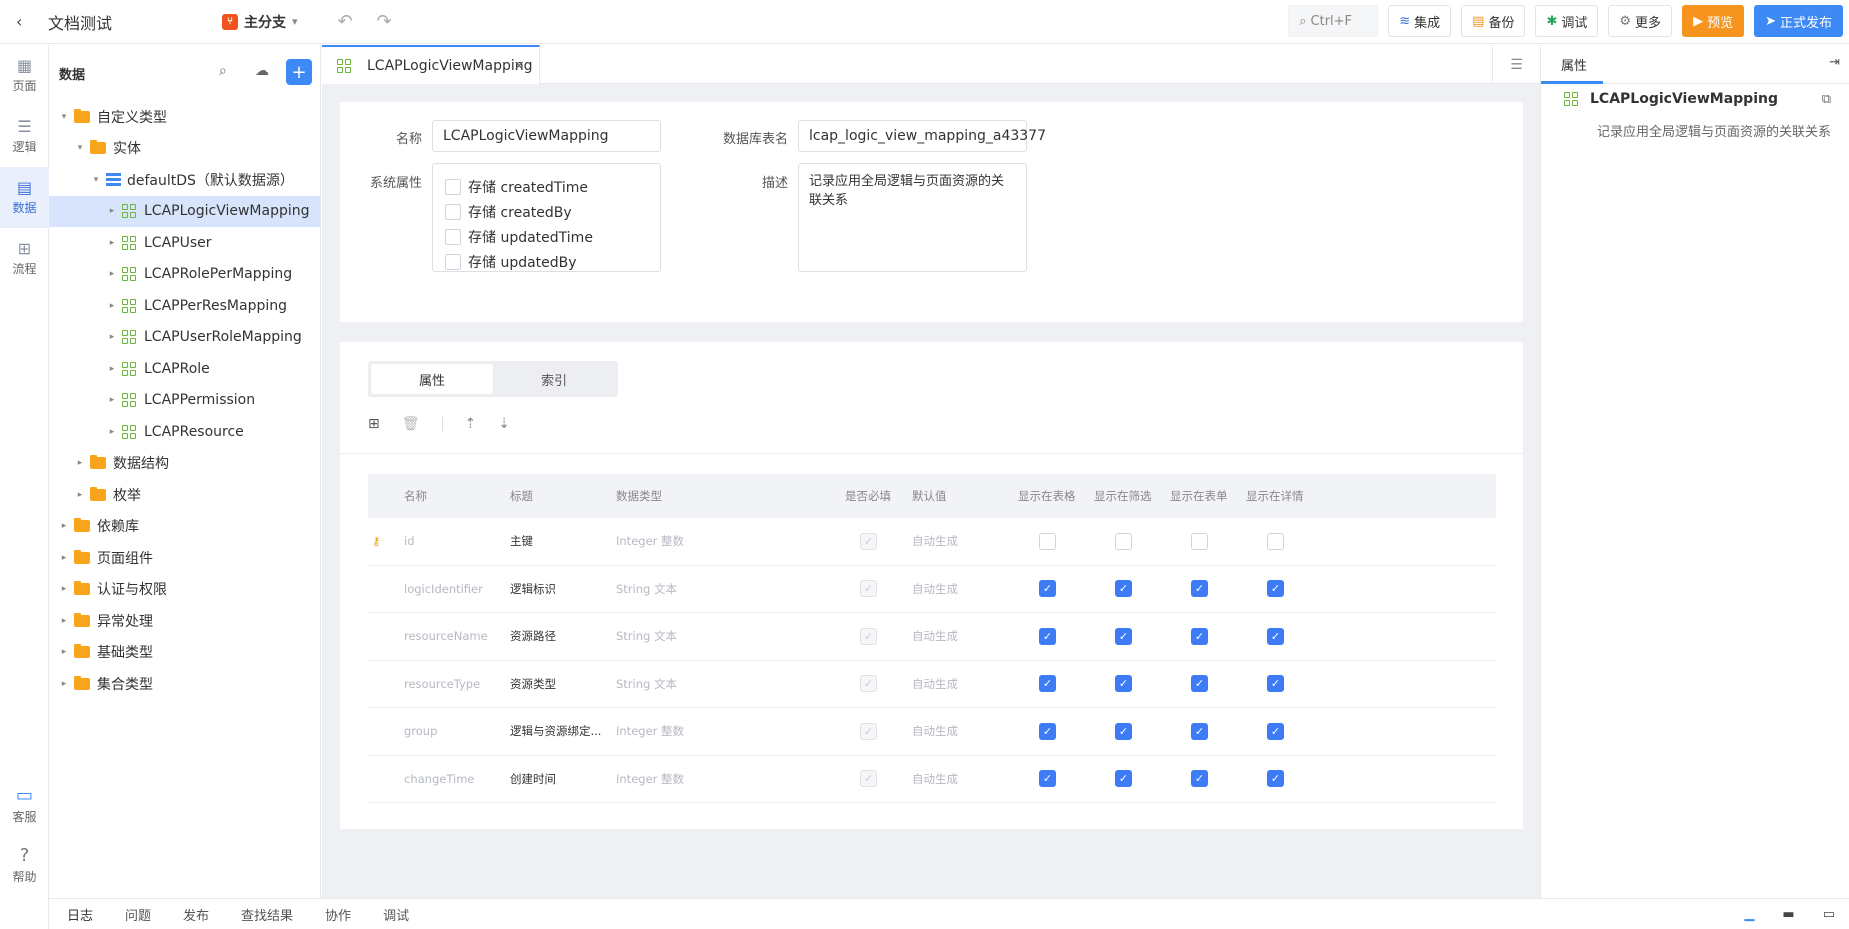  I want to click on tree-item: ▸ 数据结构, so click(184, 464).